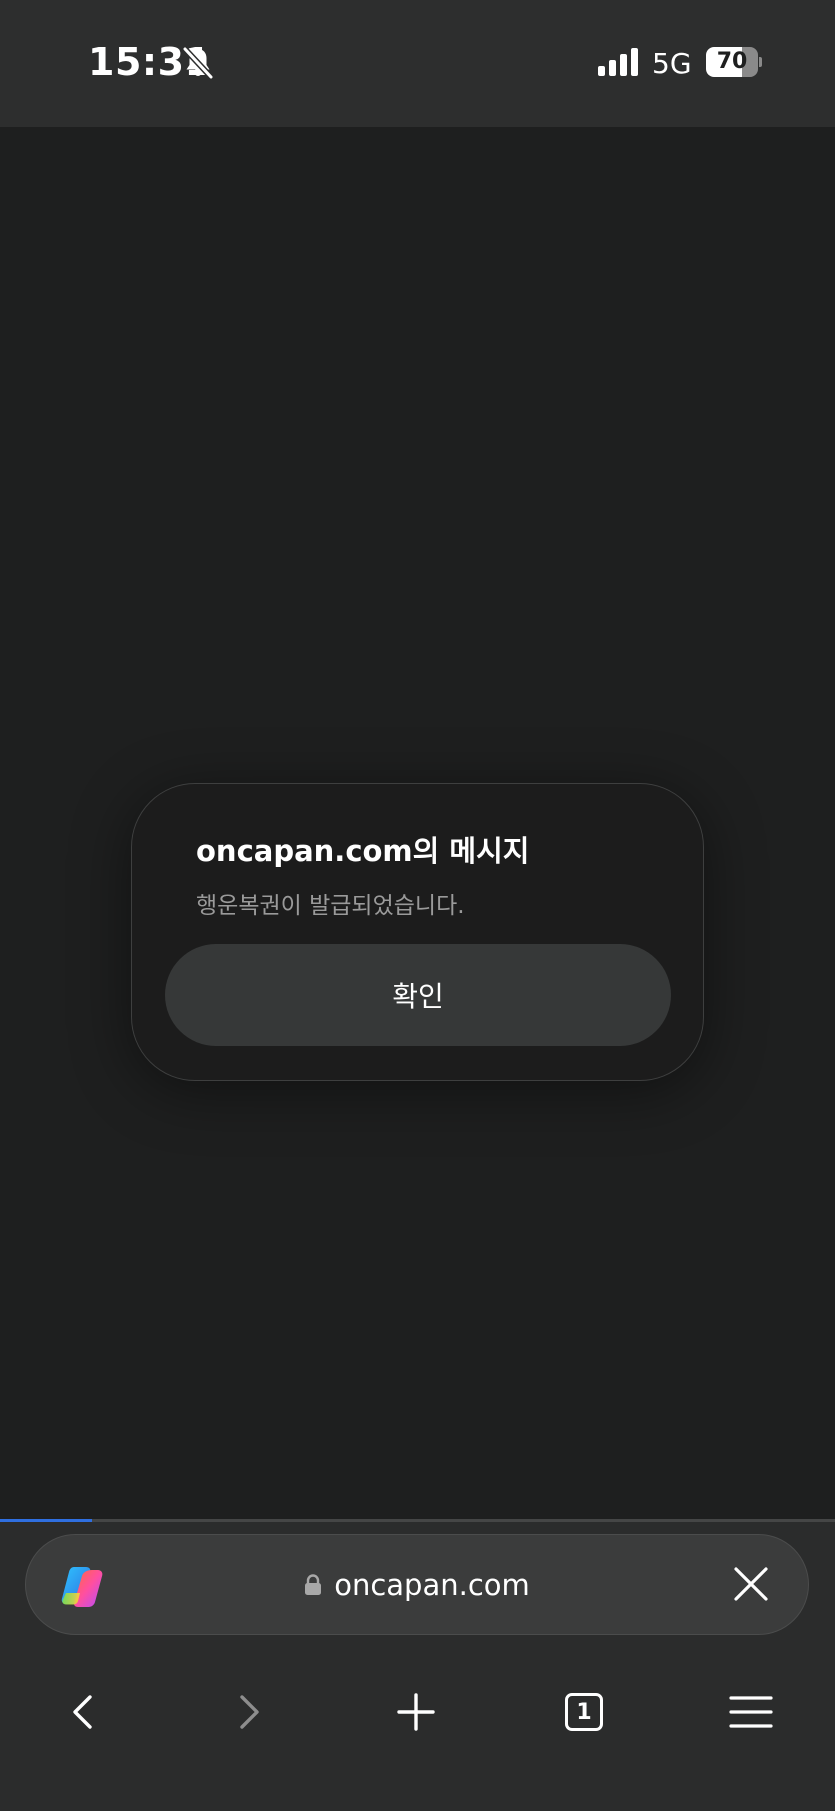  I want to click on navigation-bar: 1, so click(417, 1712).